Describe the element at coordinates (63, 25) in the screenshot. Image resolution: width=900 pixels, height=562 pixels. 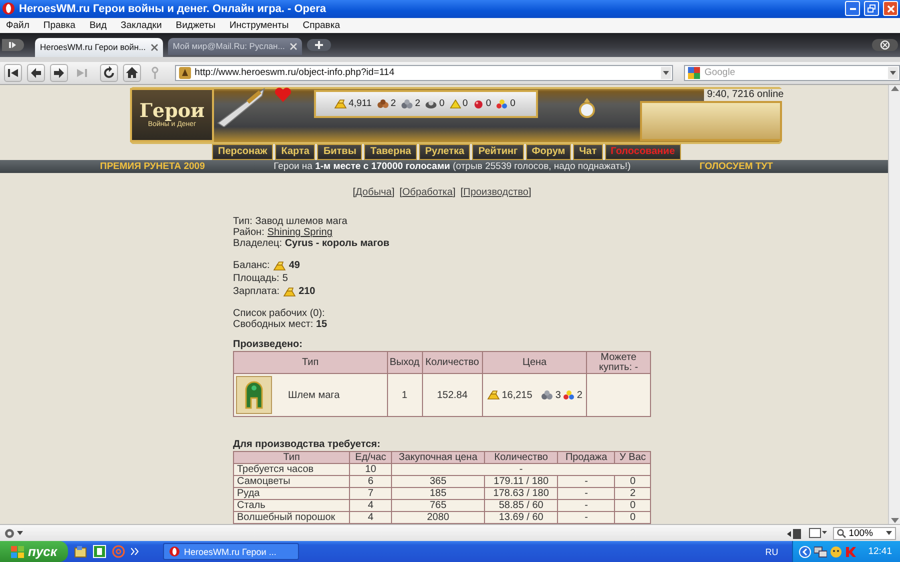
I see `menu-item: Правка` at that location.